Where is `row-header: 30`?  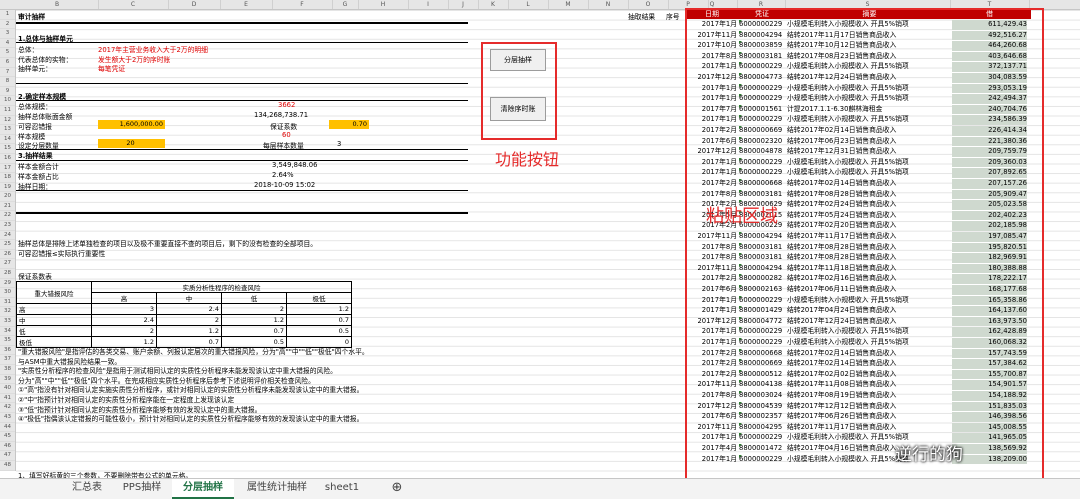
row-header: 30 is located at coordinates (7, 293).